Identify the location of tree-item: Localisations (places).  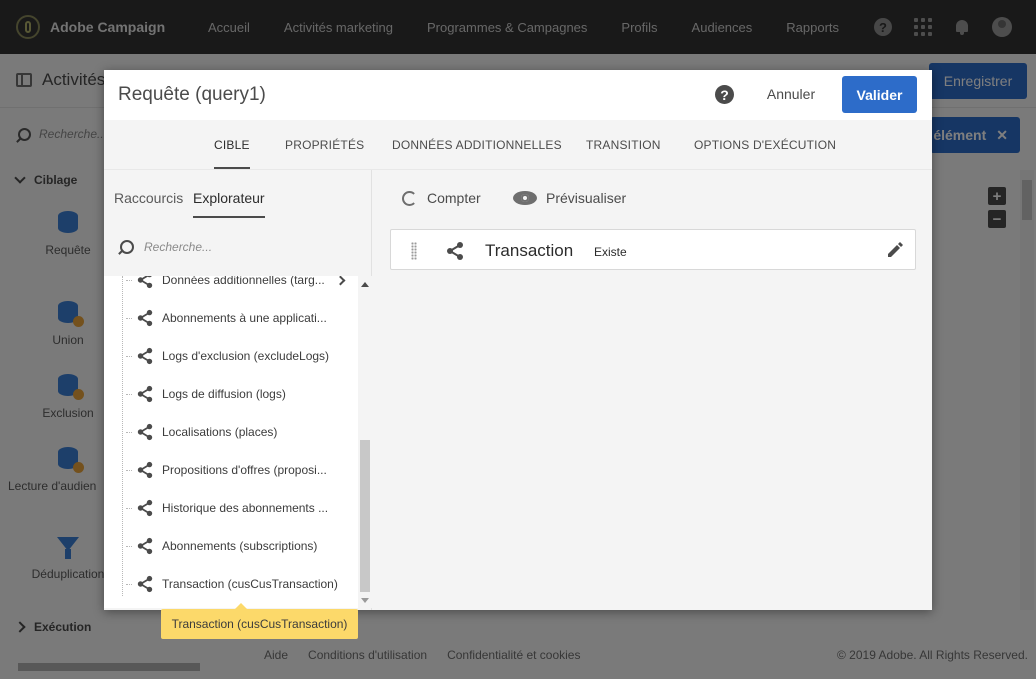
(242, 432).